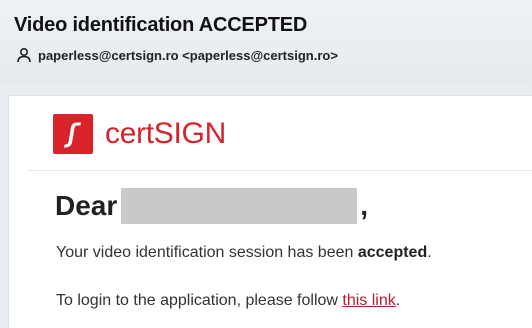  What do you see at coordinates (24, 55) in the screenshot?
I see `person-icon` at bounding box center [24, 55].